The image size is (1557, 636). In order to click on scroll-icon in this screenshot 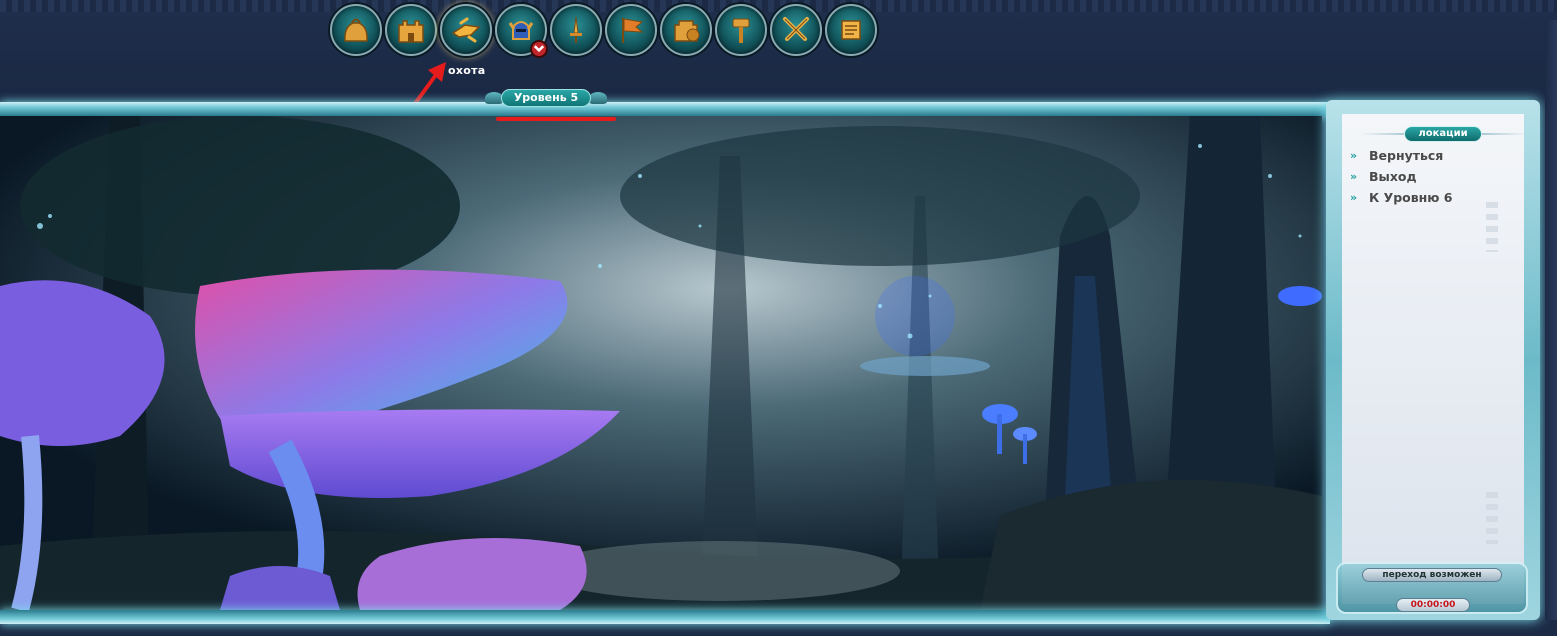, I will do `click(851, 30)`.